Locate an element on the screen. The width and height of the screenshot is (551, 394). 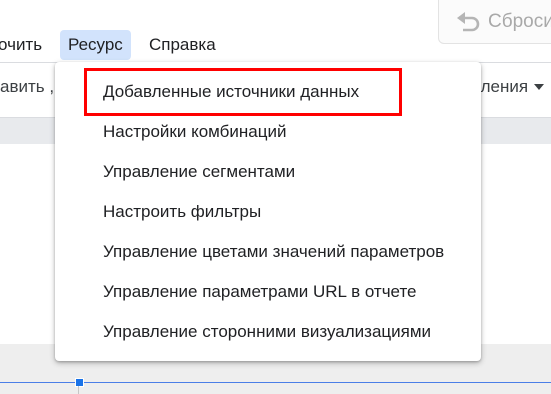
menu-option-manage-dimension-colors: Управление цветами значений параметров is located at coordinates (268, 252).